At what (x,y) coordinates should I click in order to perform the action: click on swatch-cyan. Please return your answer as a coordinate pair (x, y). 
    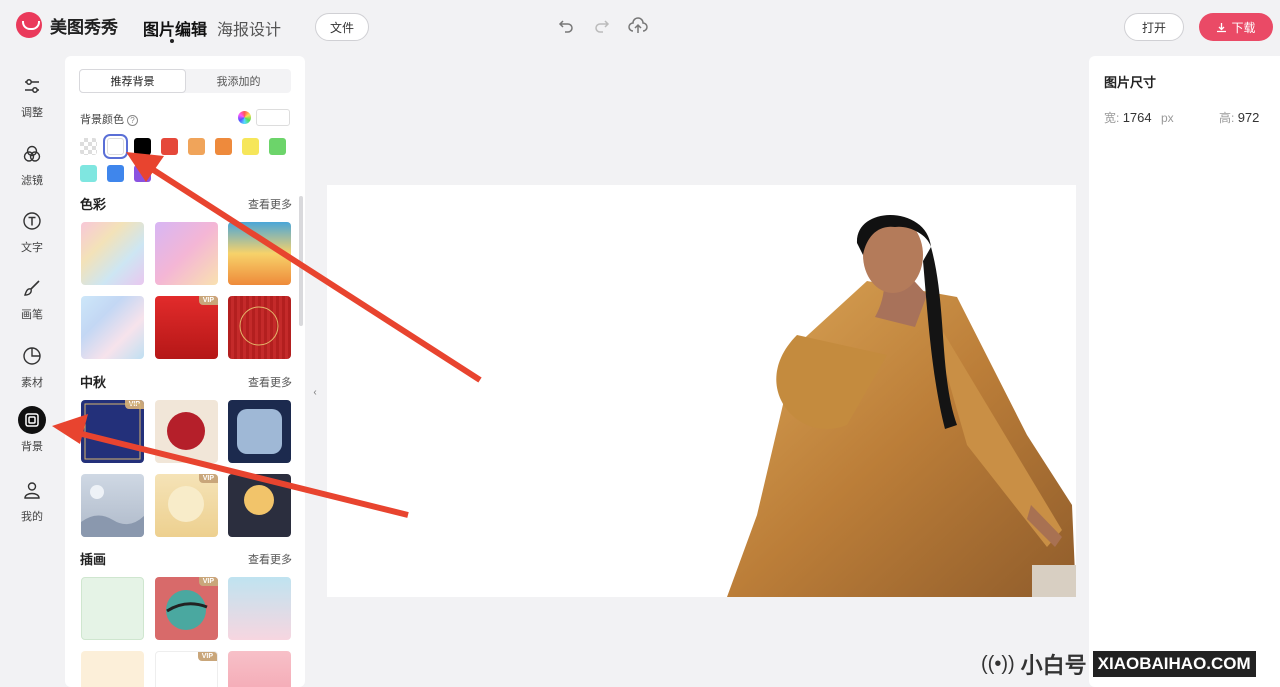
    Looking at the image, I should click on (88, 173).